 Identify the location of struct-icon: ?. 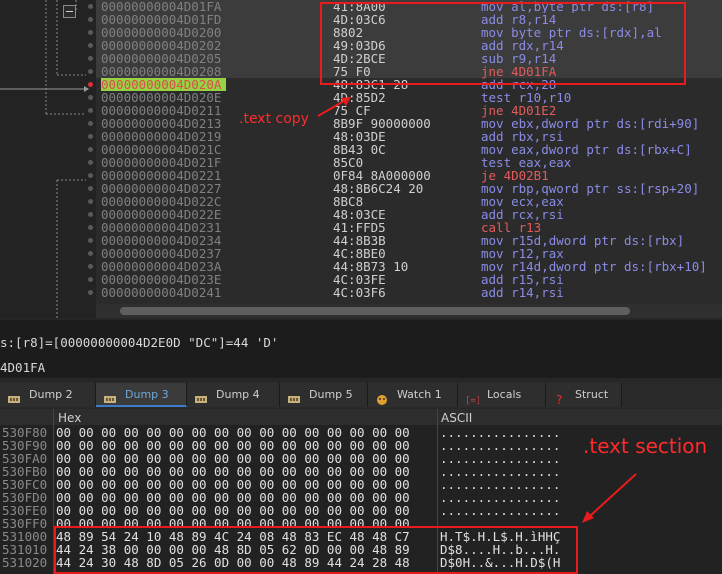
(560, 398).